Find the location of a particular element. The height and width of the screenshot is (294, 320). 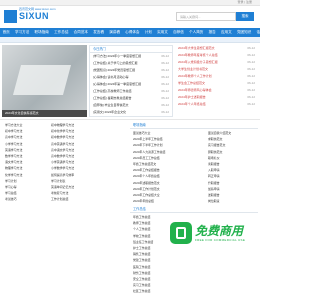

list-item-title: 初中学习方法 is located at coordinates (13, 131).